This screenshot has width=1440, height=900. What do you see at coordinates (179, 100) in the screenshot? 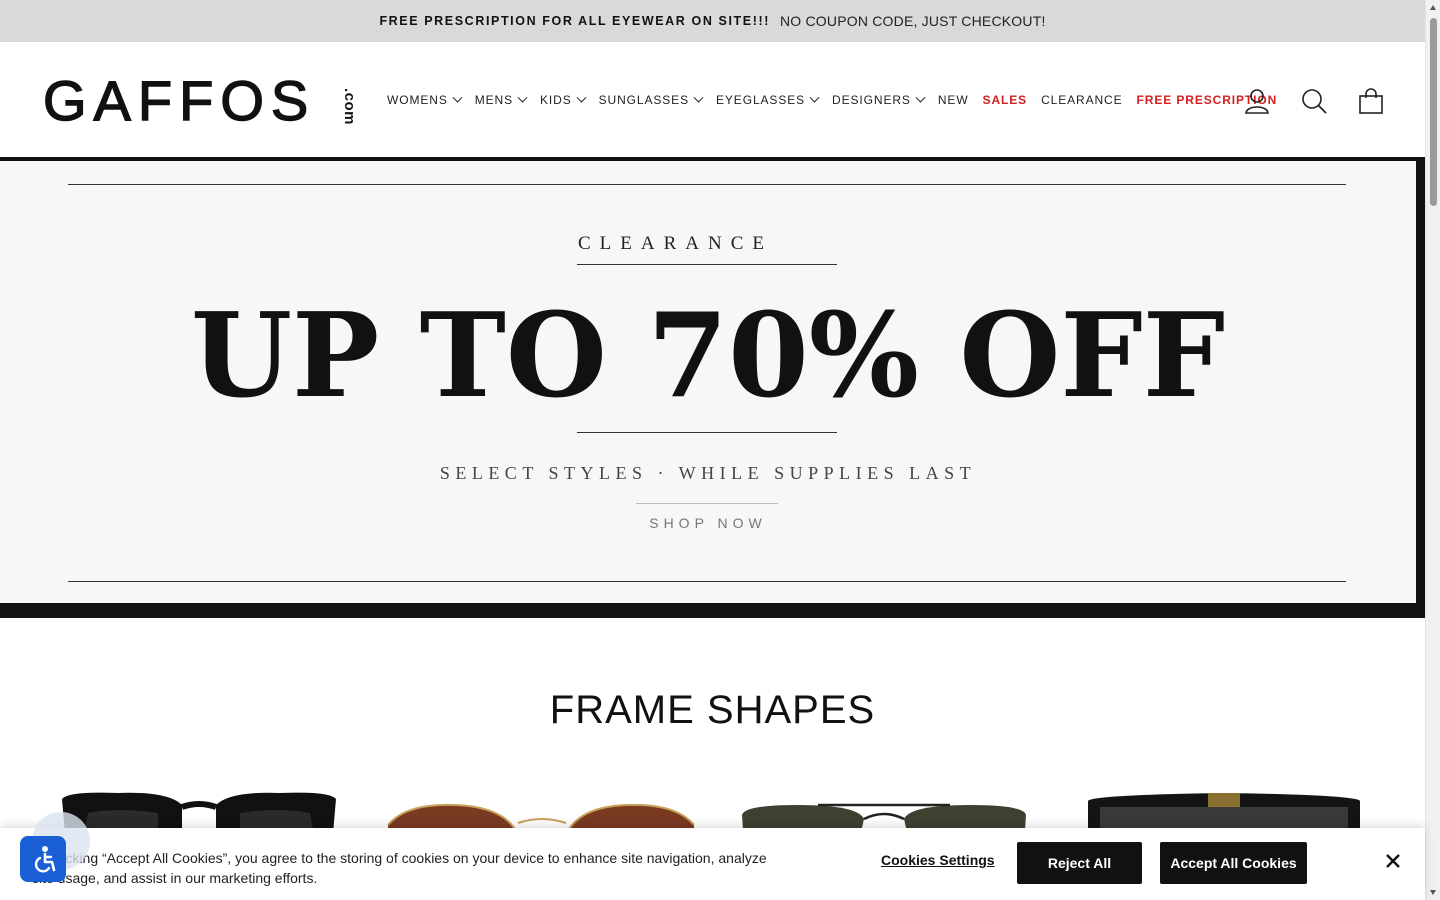
I see `logo-word: GAFFOS` at bounding box center [179, 100].